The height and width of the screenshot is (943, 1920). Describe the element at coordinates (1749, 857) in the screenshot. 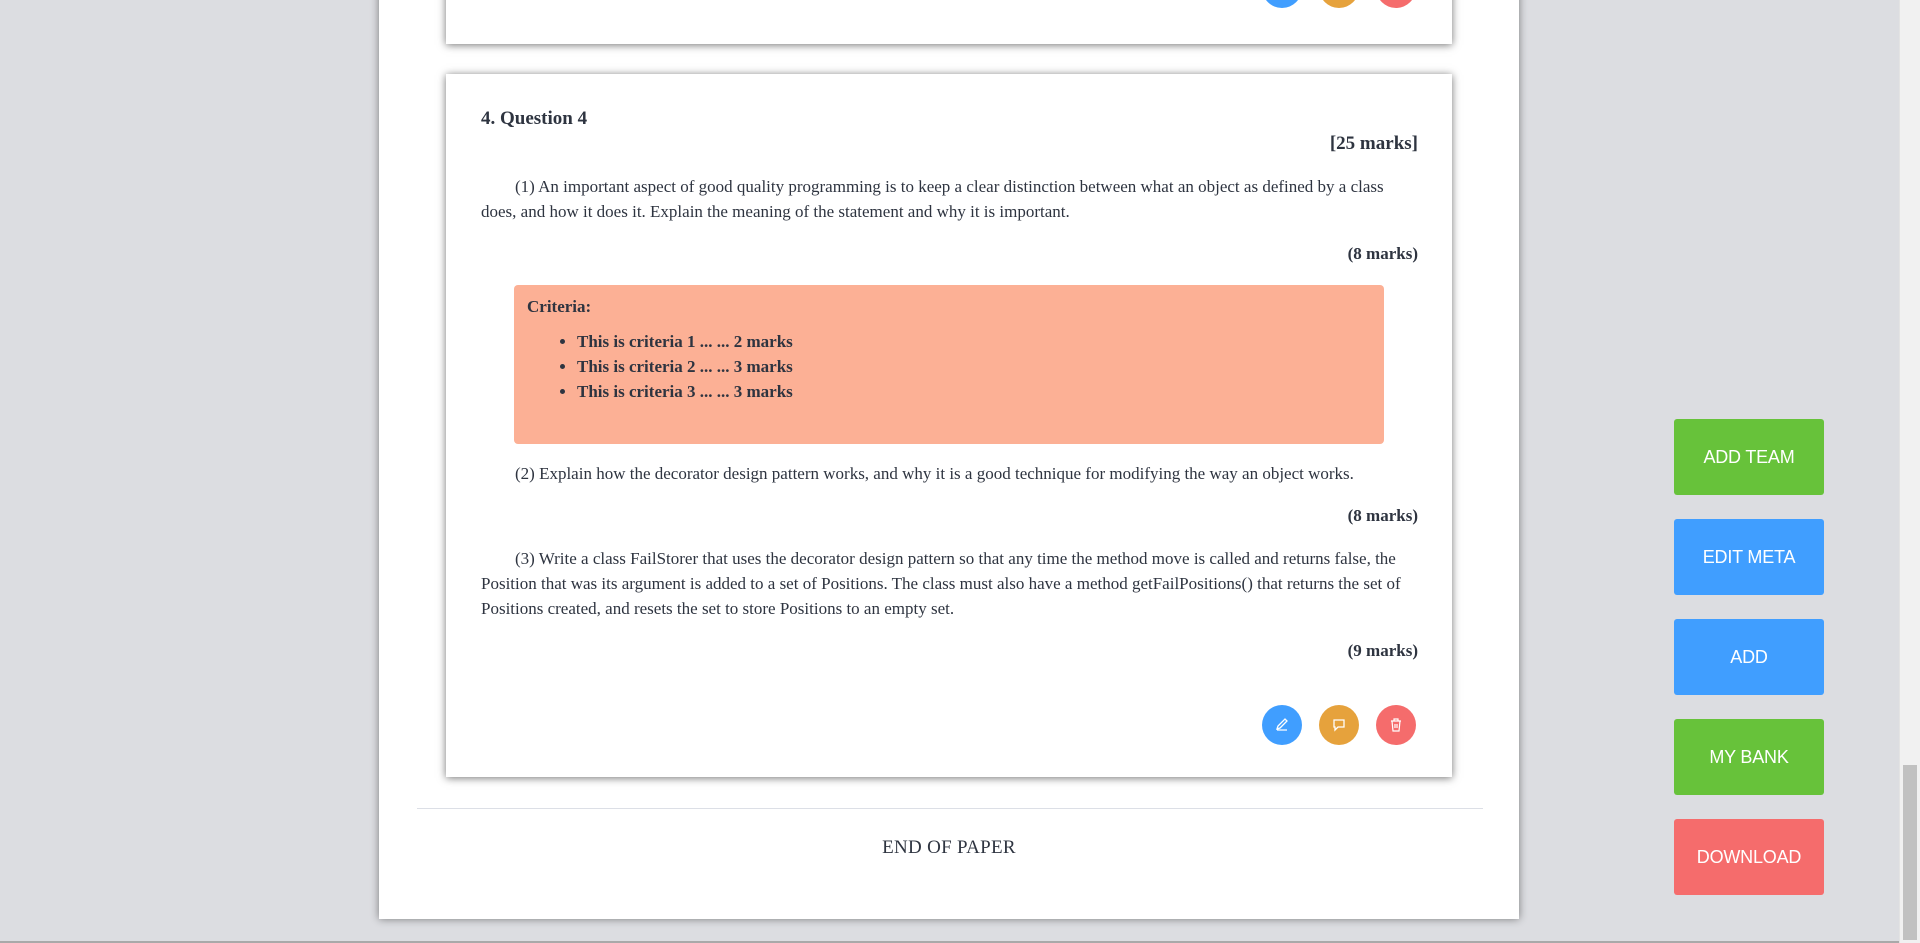

I see `download-button: DOWNLOAD` at that location.